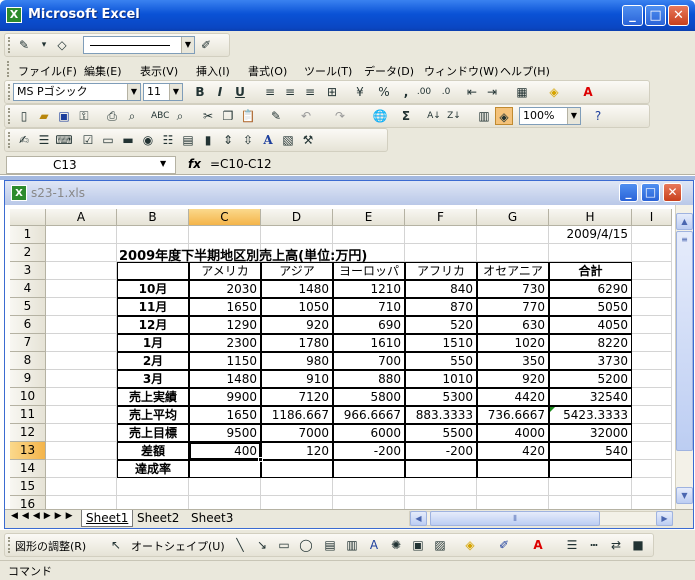  What do you see at coordinates (28, 469) in the screenshot?
I see `row-header-14: 14` at bounding box center [28, 469].